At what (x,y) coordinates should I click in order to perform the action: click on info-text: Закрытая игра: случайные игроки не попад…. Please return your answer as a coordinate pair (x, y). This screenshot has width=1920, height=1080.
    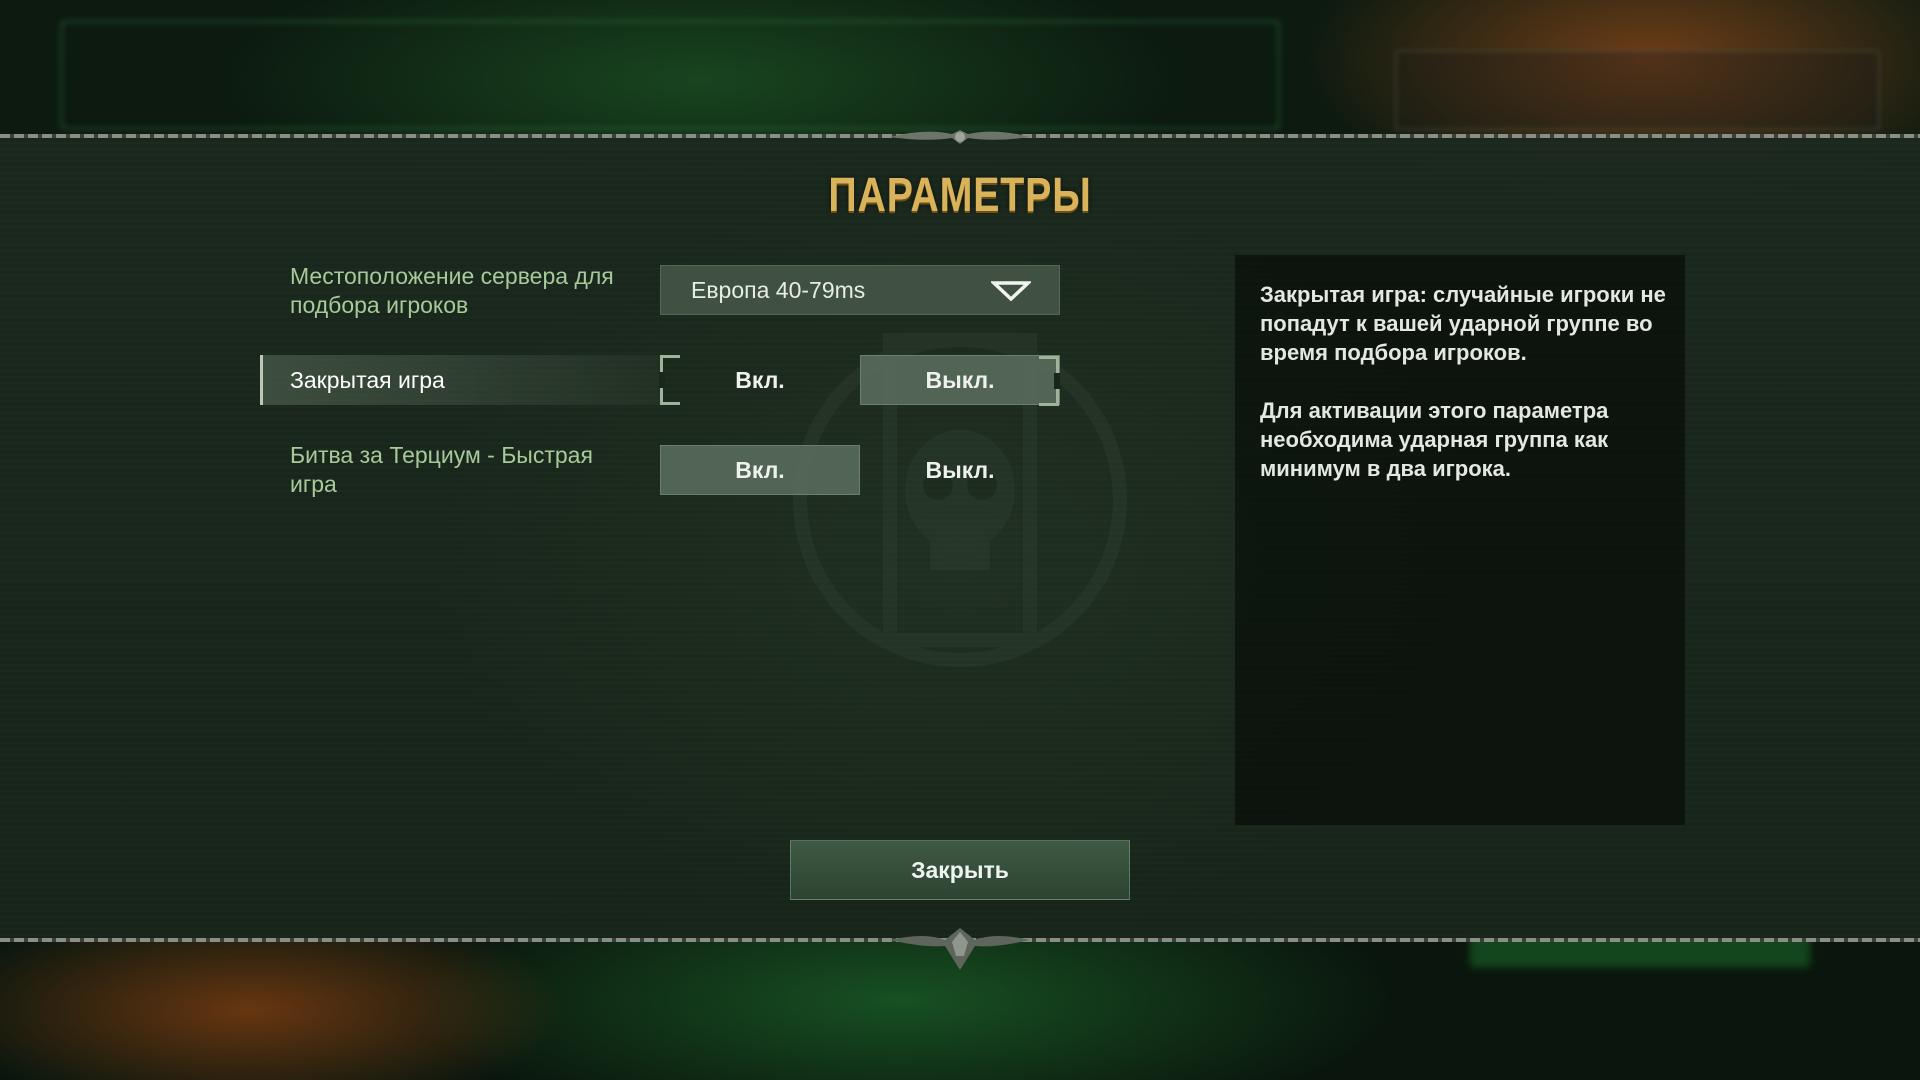
    Looking at the image, I should click on (1465, 381).